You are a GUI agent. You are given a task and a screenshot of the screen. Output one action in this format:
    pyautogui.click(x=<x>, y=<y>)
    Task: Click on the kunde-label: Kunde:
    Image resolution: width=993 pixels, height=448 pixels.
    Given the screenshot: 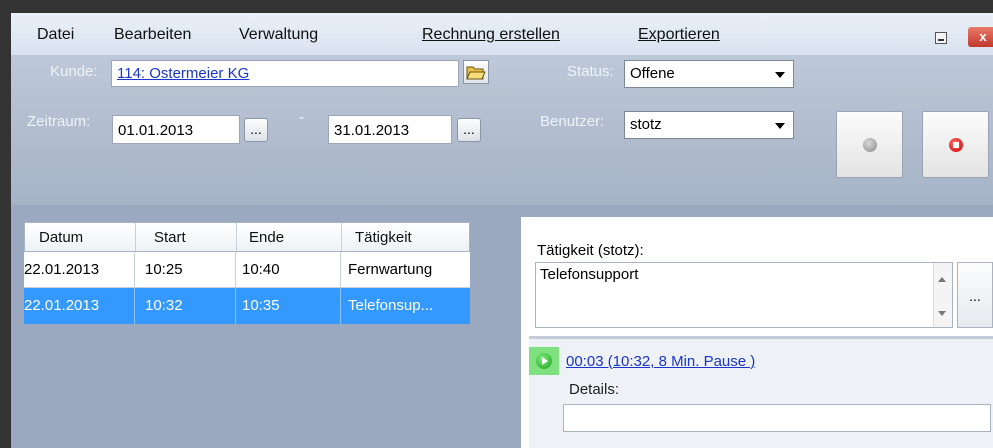 What is the action you would take?
    pyautogui.click(x=74, y=71)
    